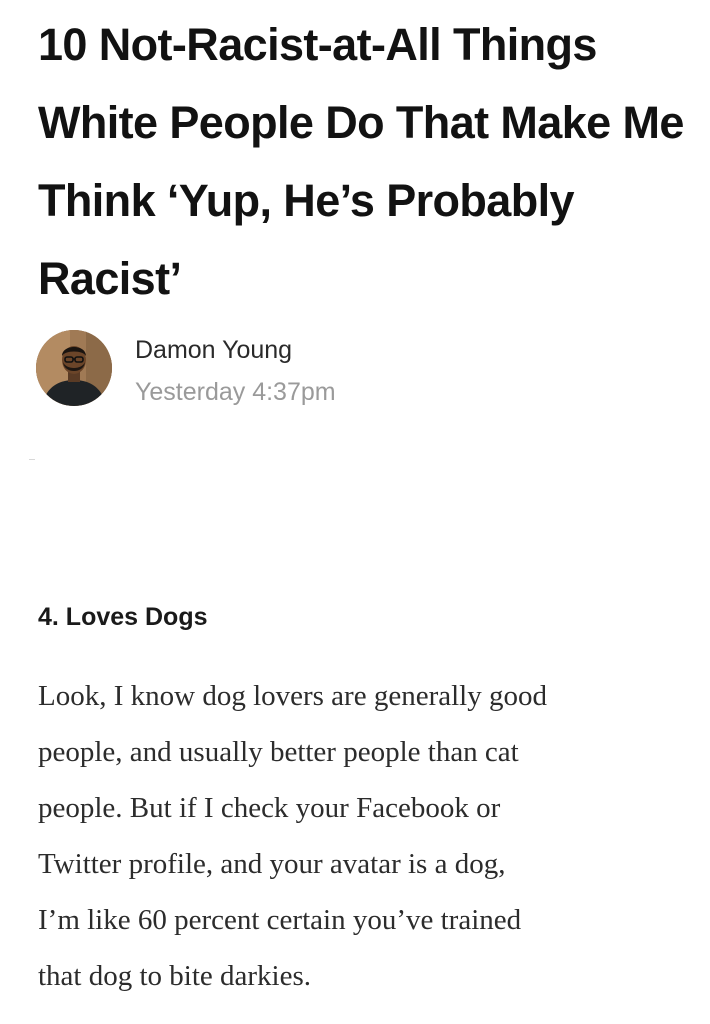 The width and height of the screenshot is (710, 1024). I want to click on author-avatar, so click(74, 368).